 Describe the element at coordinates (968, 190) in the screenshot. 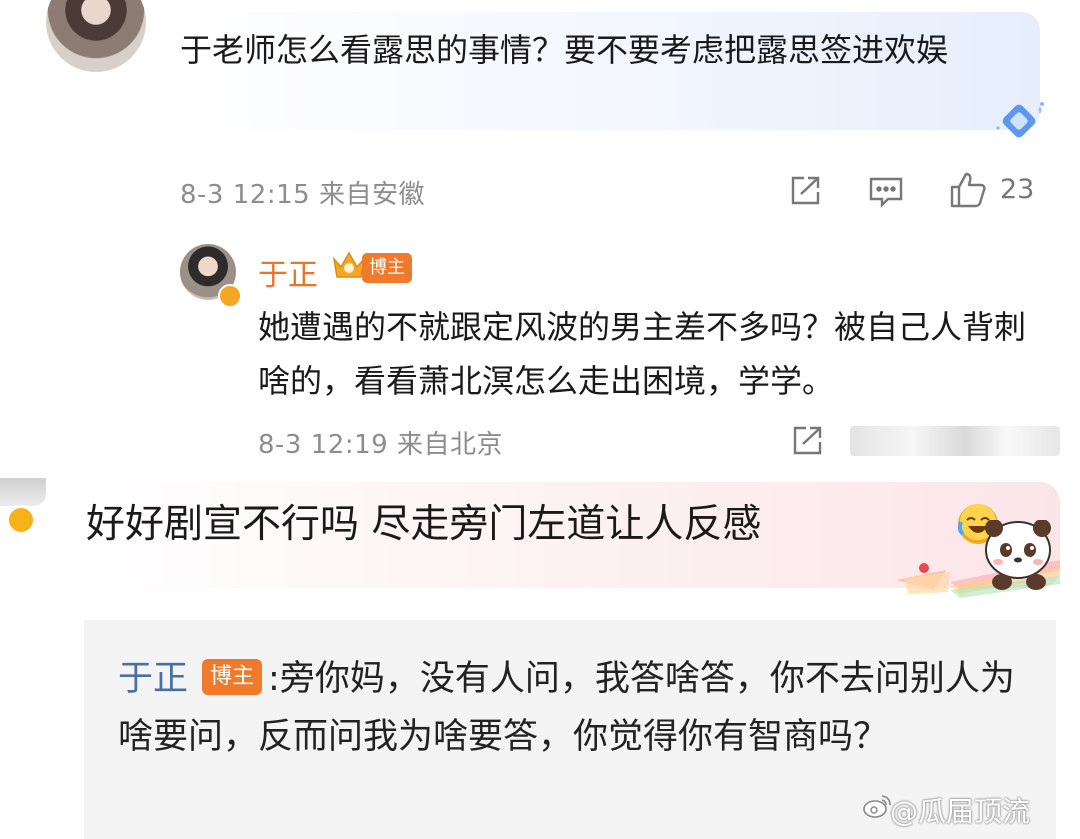

I see `like-icon` at that location.